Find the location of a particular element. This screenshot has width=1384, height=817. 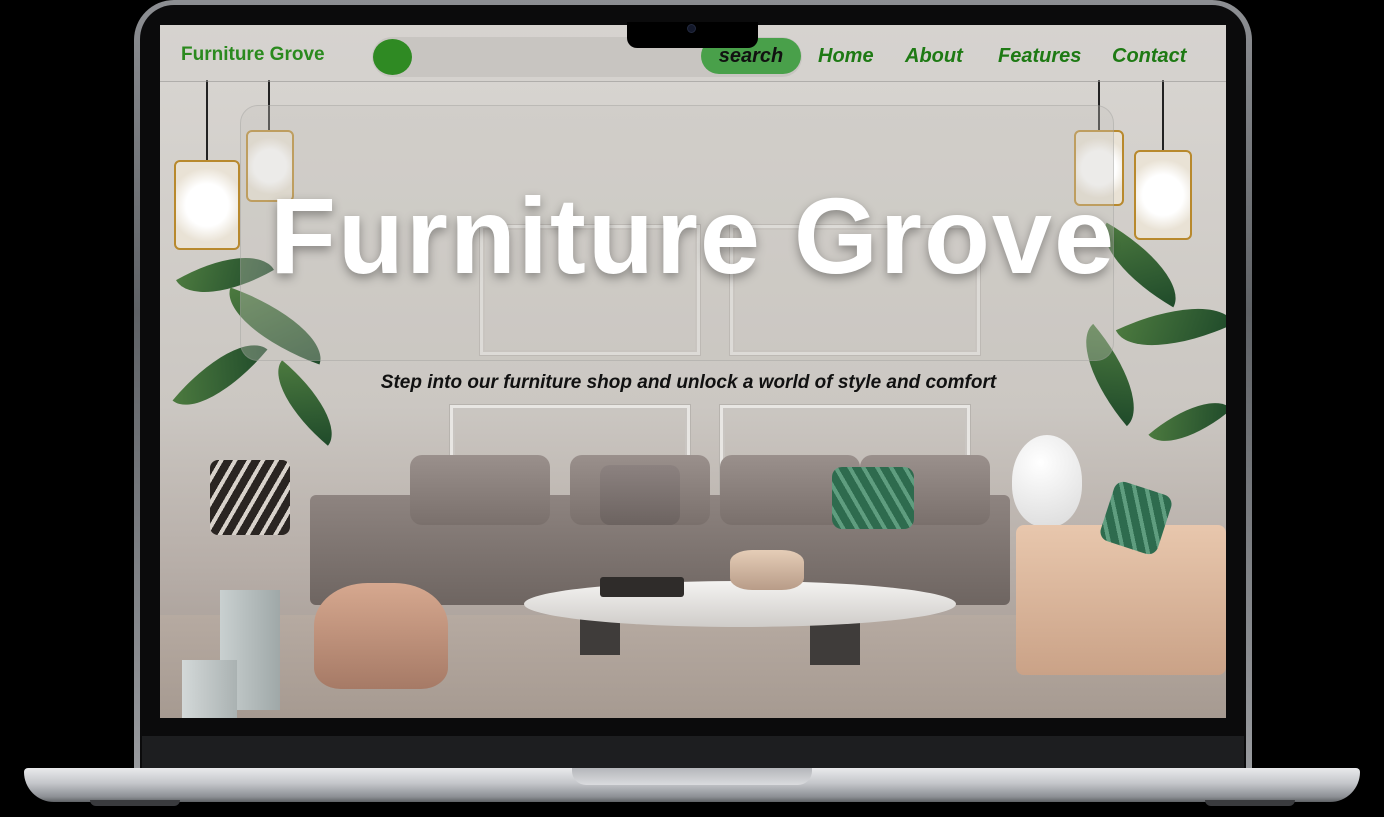

hero-title: Furniture Grove is located at coordinates (693, 235).